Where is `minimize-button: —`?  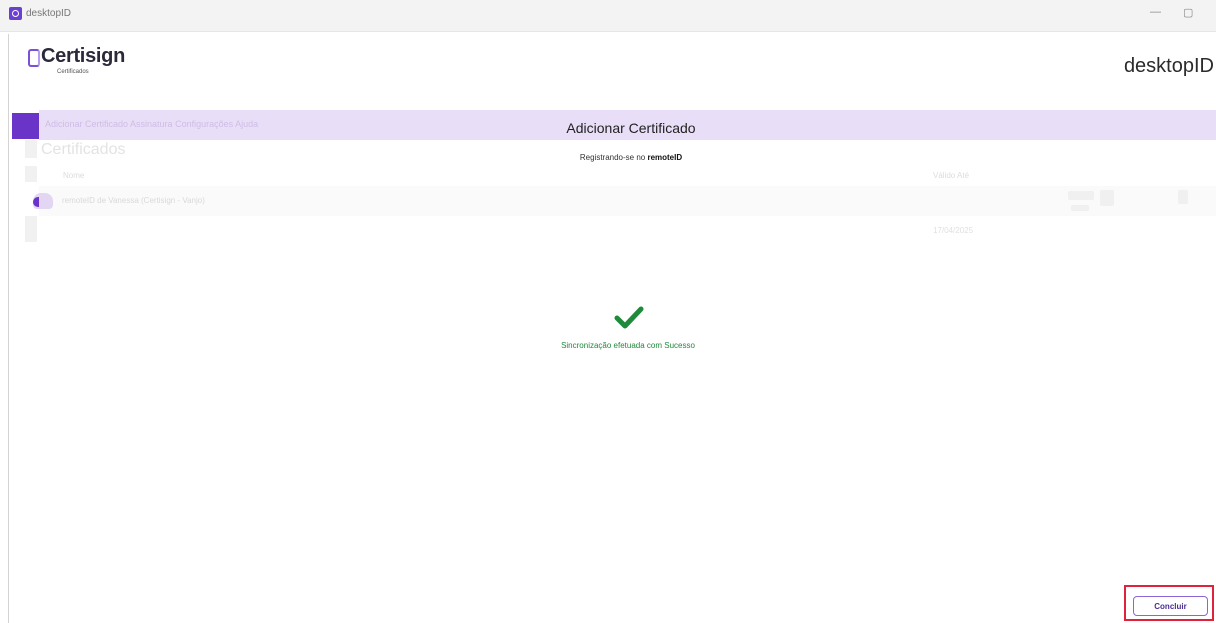
minimize-button: — is located at coordinates (1155, 12).